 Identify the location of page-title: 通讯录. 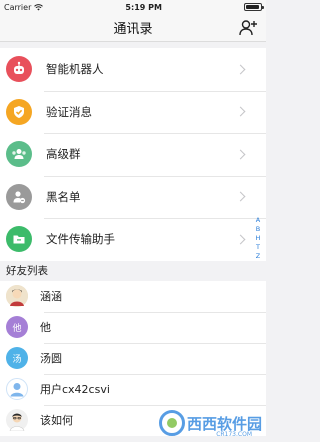
(133, 29).